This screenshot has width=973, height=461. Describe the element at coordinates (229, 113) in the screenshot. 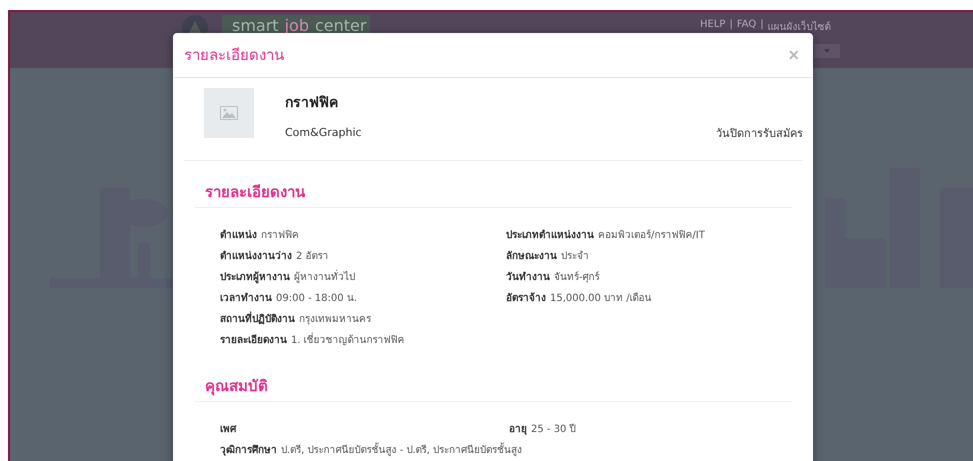

I see `image-icon` at that location.